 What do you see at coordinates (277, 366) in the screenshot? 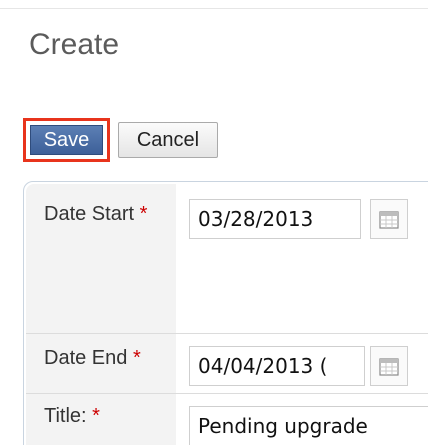
I see `date-end-field: 04/04/2013 (` at bounding box center [277, 366].